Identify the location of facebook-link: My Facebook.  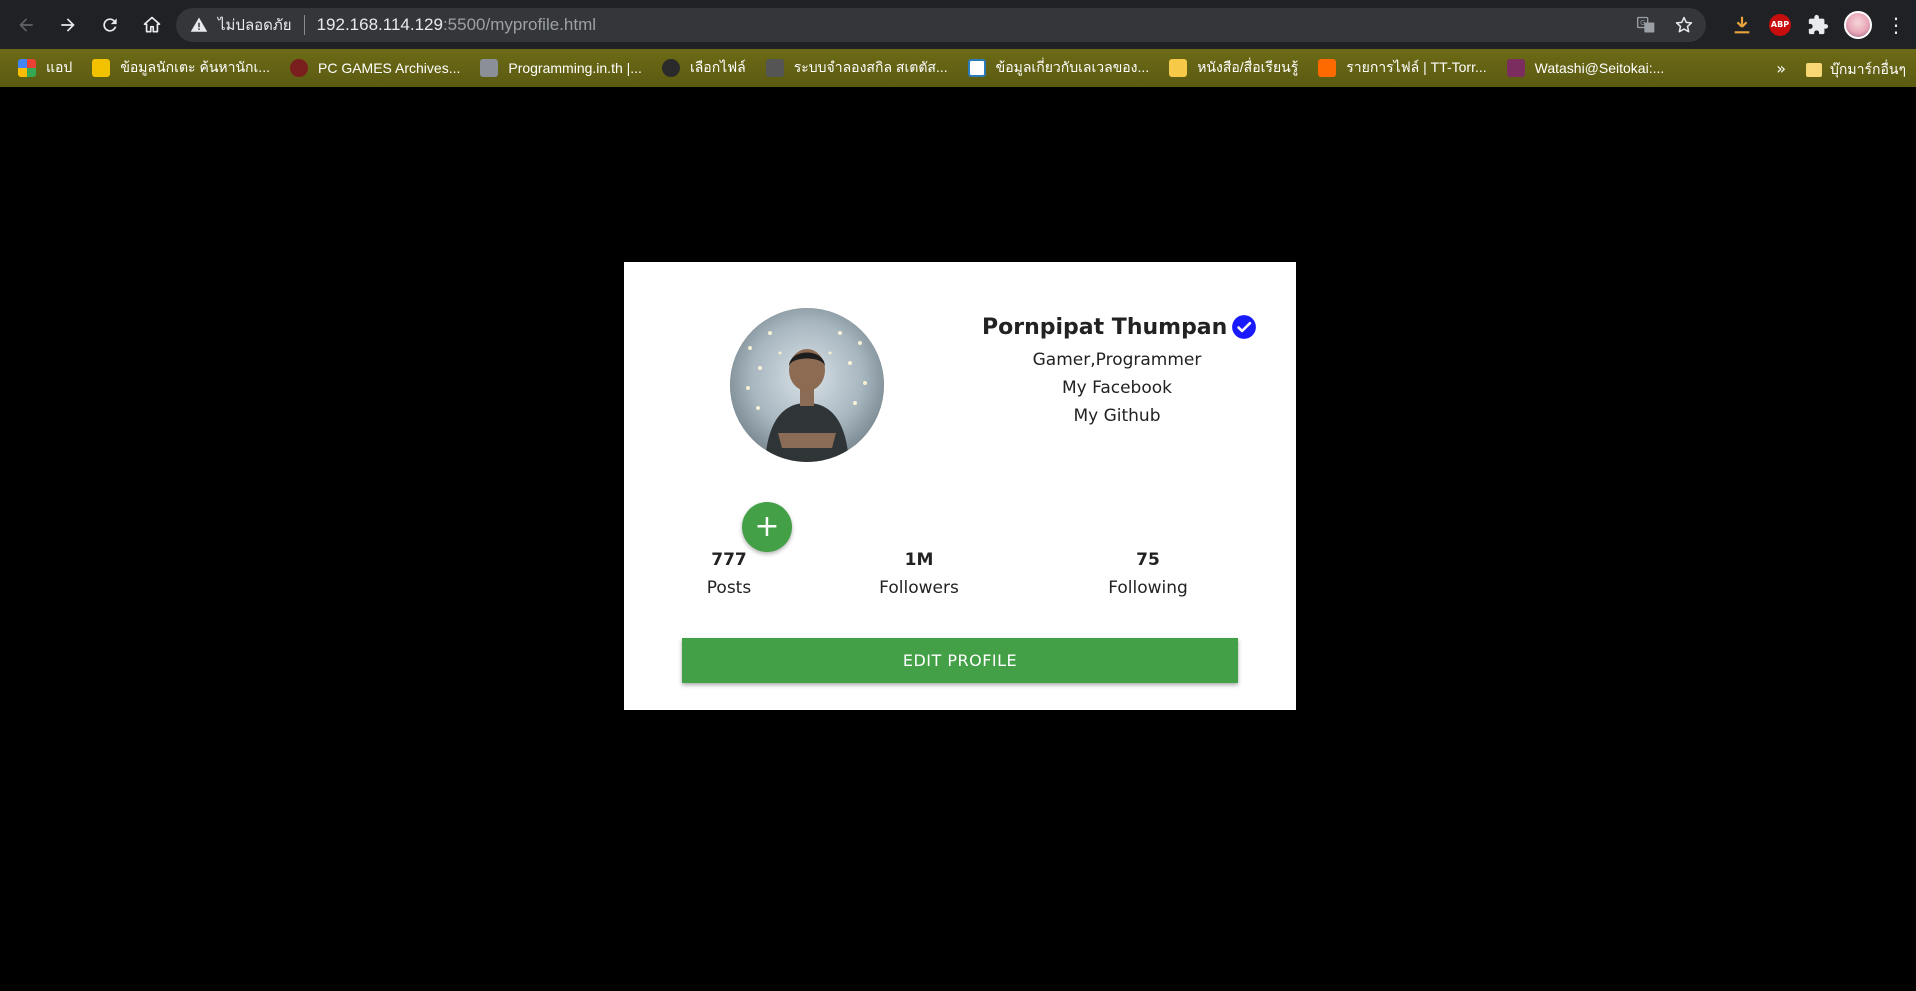
(1117, 388).